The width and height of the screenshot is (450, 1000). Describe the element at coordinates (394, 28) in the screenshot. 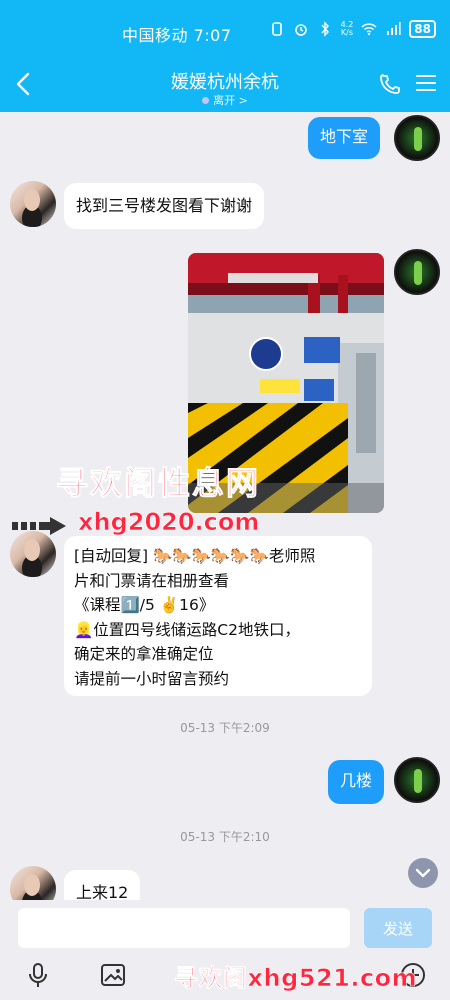

I see `signal-icon` at that location.